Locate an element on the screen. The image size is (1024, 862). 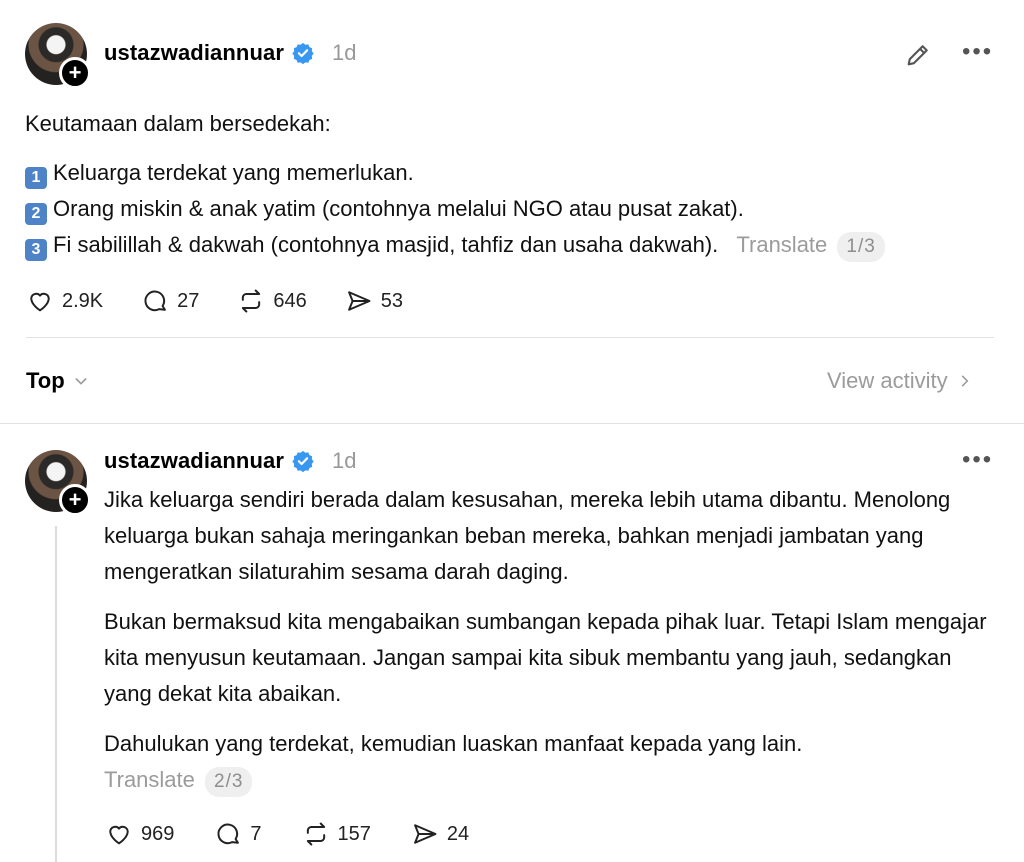
comment-button: 7 is located at coordinates (238, 834).